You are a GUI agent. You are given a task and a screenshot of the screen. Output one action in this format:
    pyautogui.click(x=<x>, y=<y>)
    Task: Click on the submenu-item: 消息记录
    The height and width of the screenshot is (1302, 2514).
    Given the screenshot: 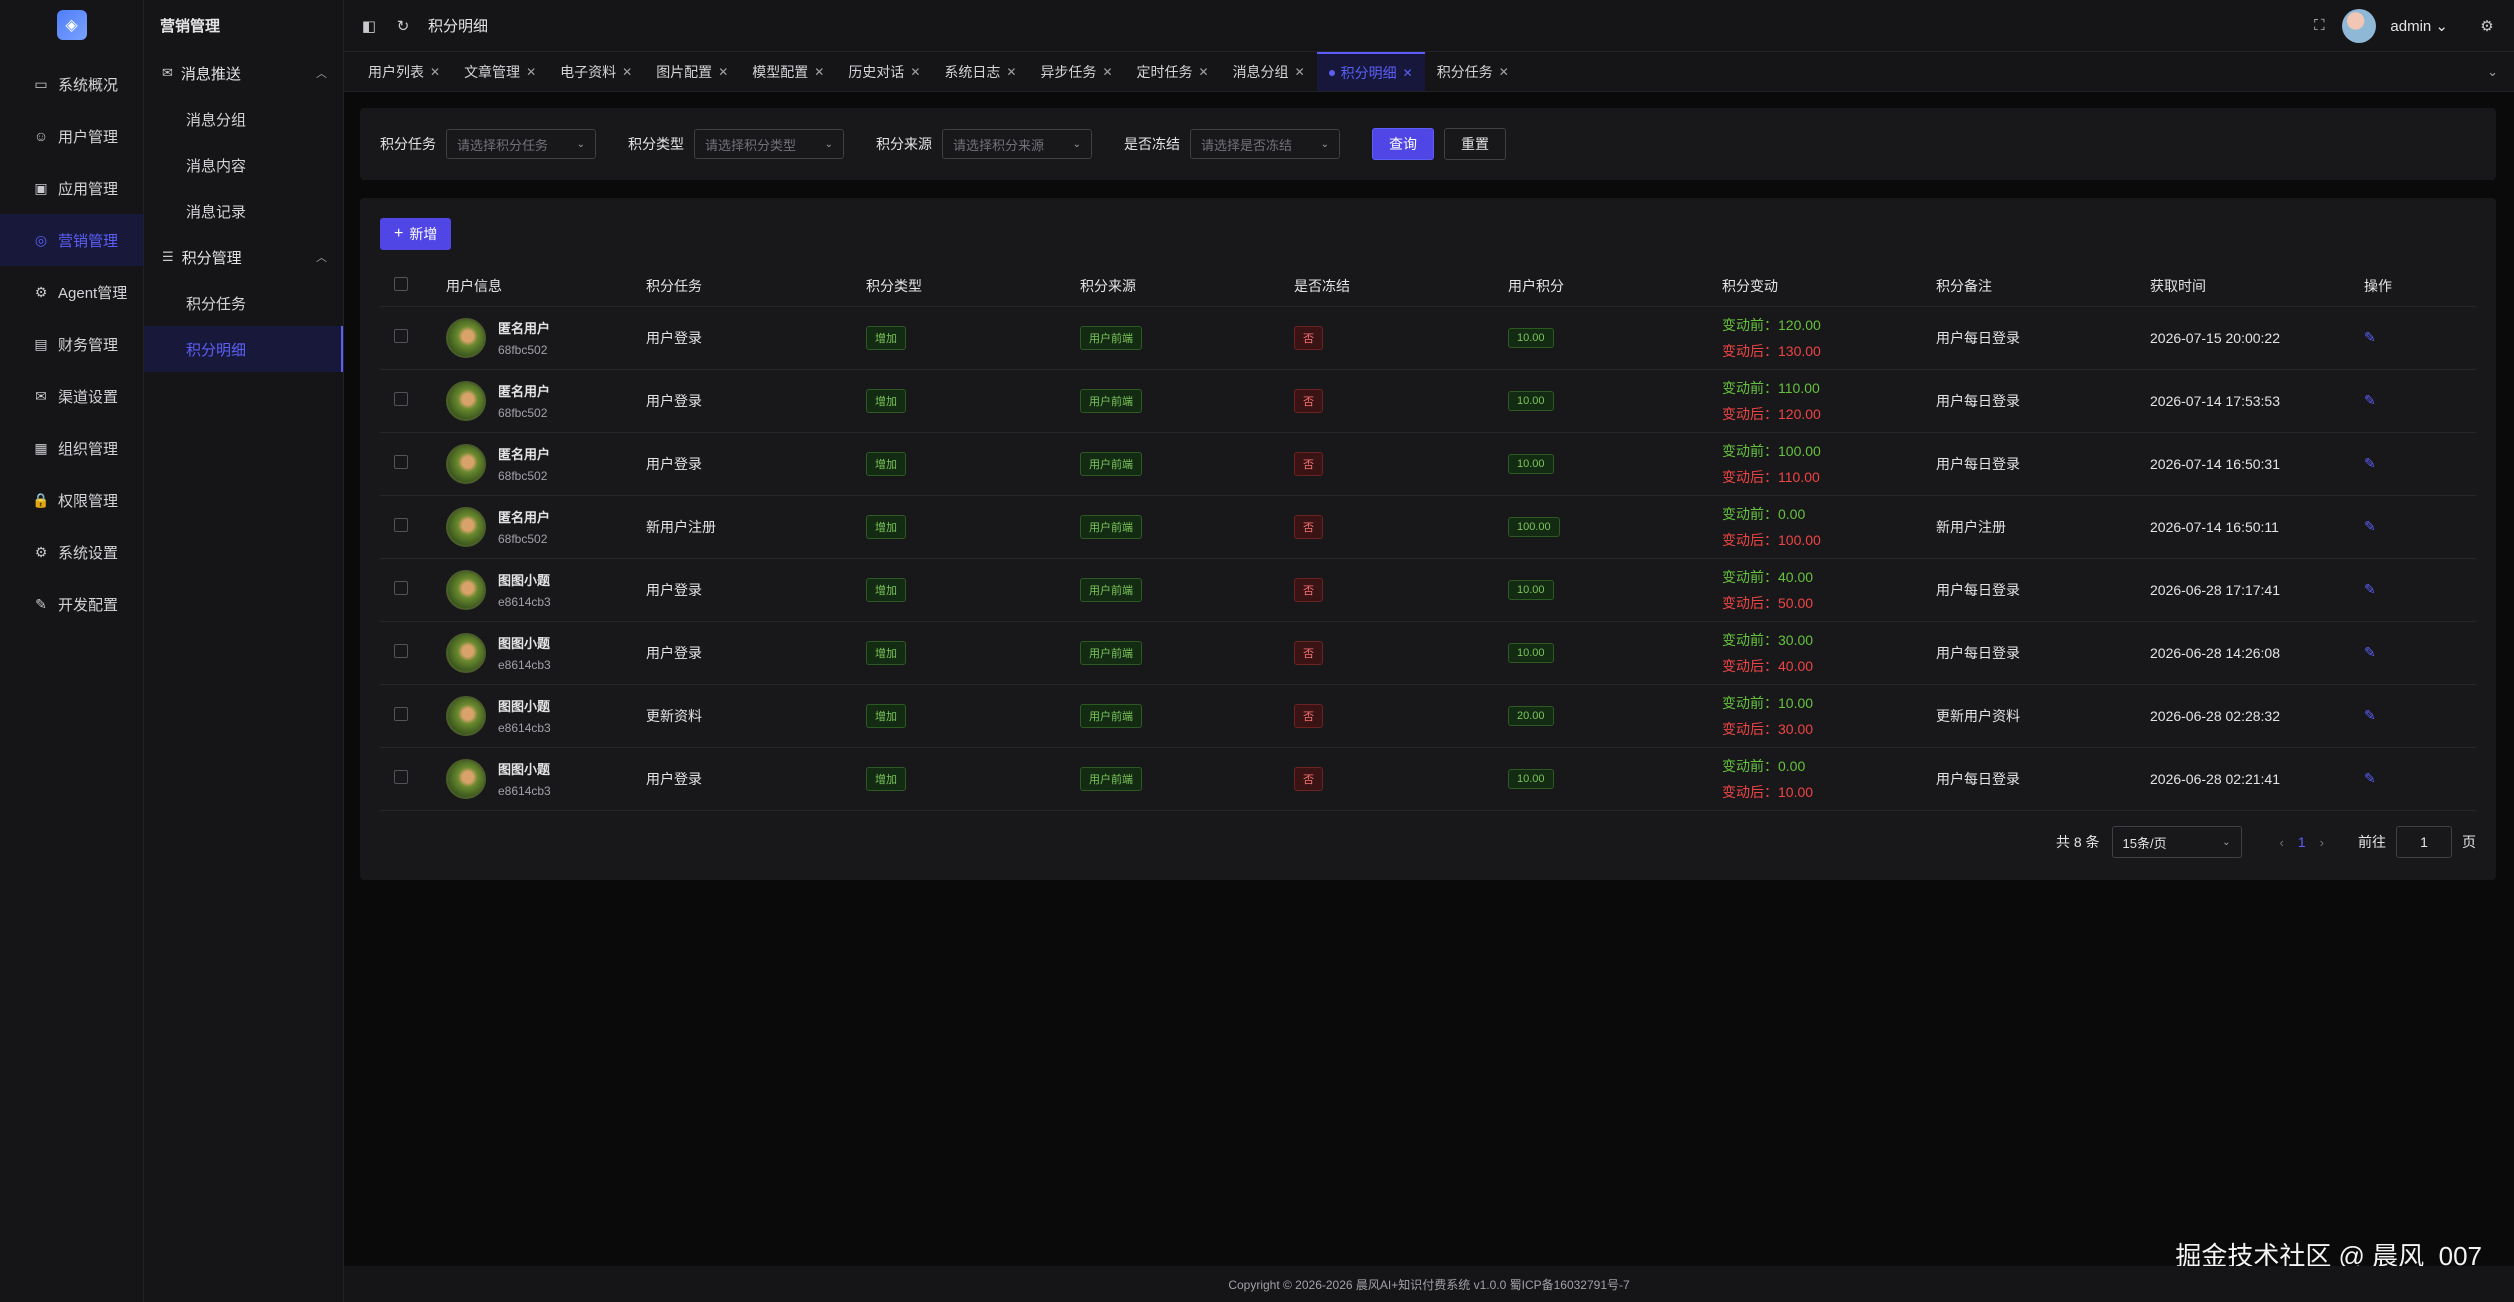 What is the action you would take?
    pyautogui.click(x=243, y=211)
    